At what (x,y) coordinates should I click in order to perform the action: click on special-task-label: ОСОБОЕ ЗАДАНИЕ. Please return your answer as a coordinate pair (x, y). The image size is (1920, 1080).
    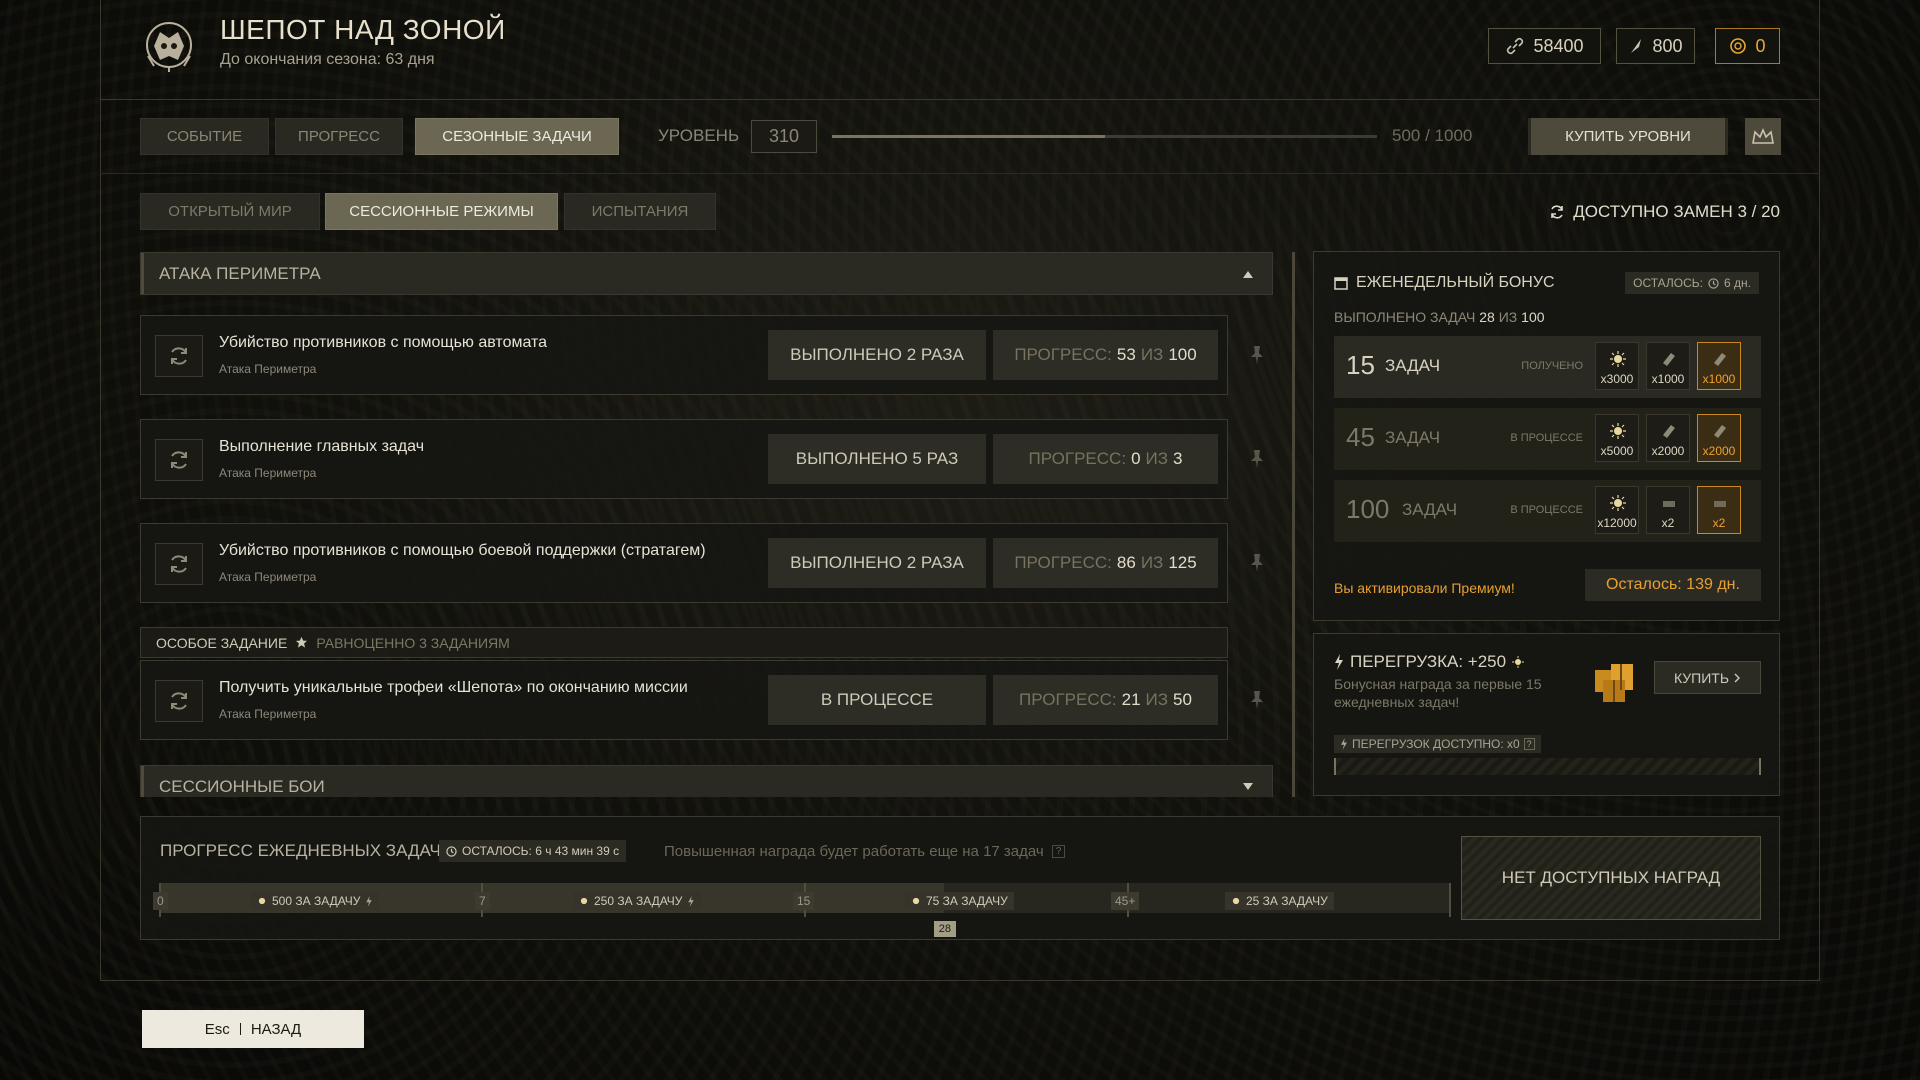
    Looking at the image, I should click on (222, 642).